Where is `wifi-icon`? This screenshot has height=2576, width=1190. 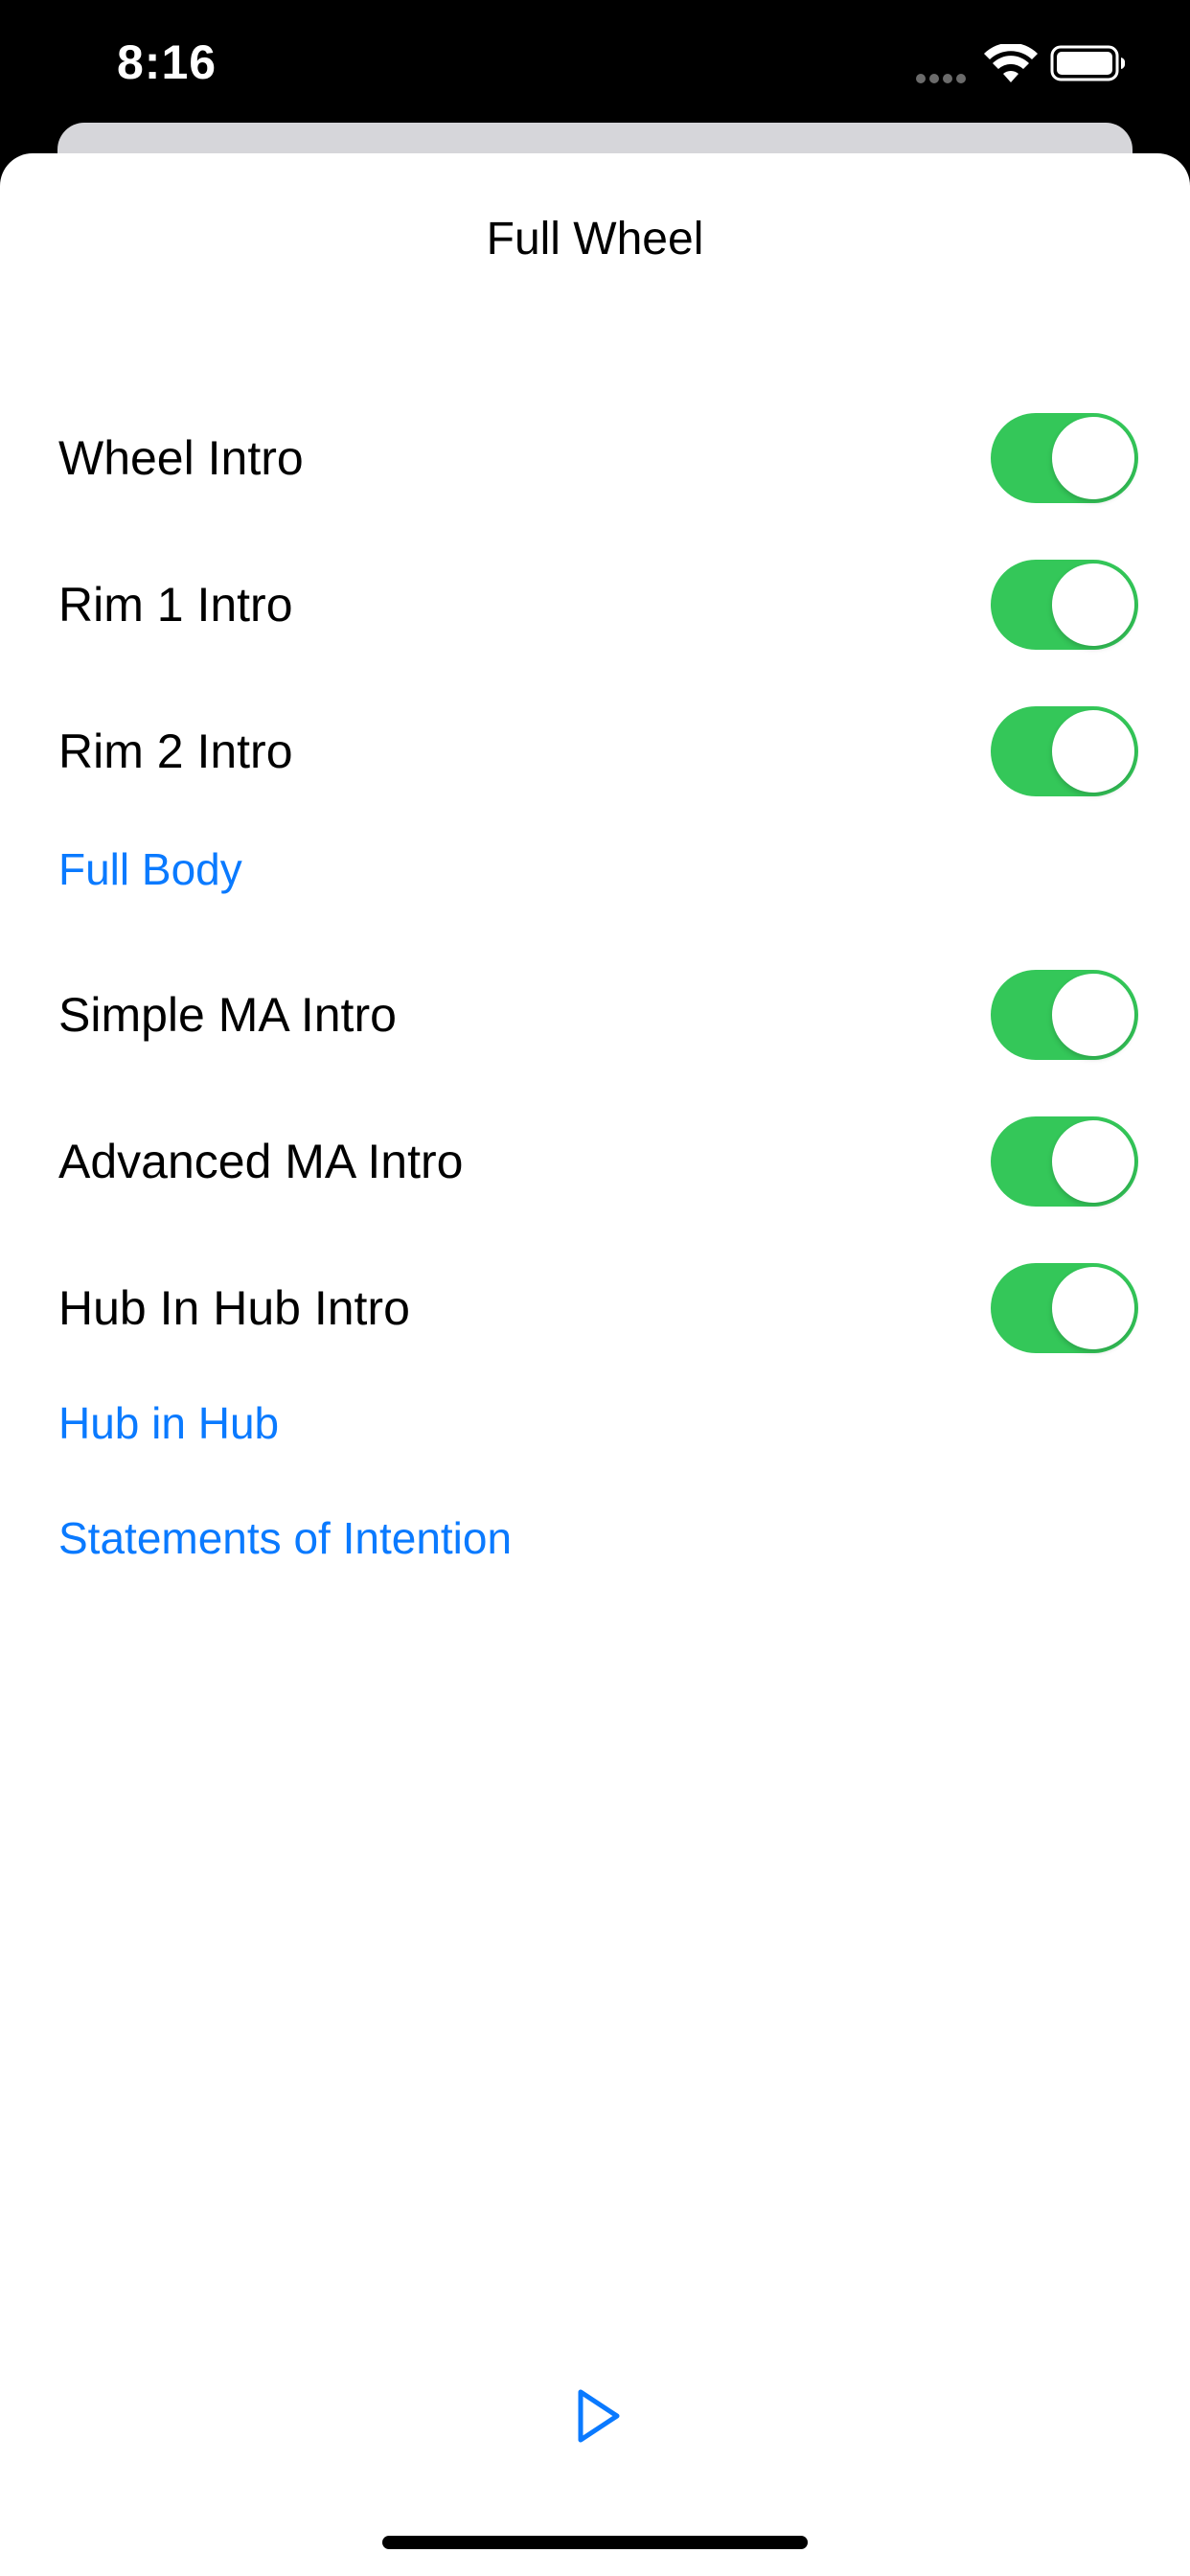
wifi-icon is located at coordinates (1011, 63).